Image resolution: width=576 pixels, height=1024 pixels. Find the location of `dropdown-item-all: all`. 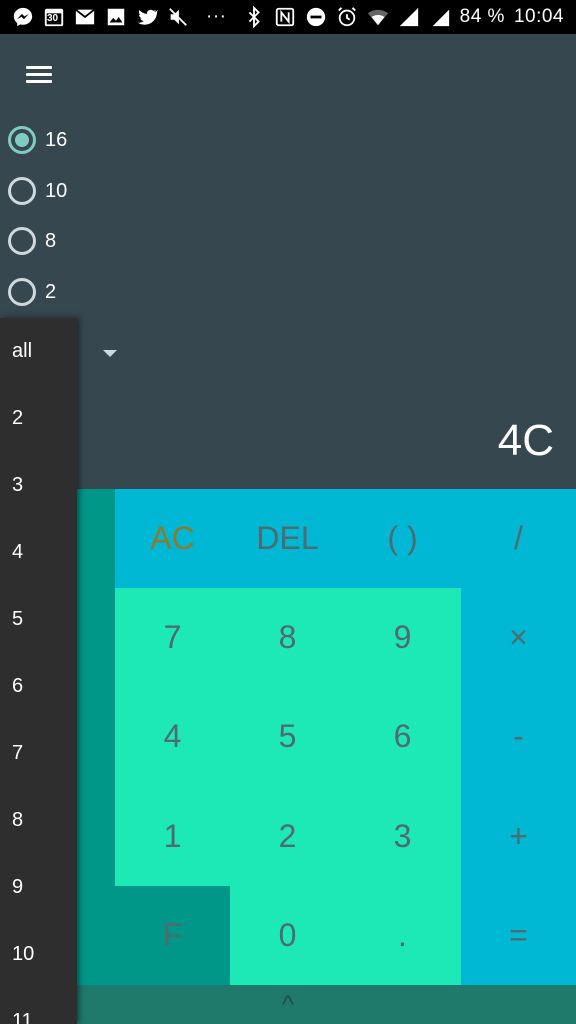

dropdown-item-all: all is located at coordinates (38, 351).